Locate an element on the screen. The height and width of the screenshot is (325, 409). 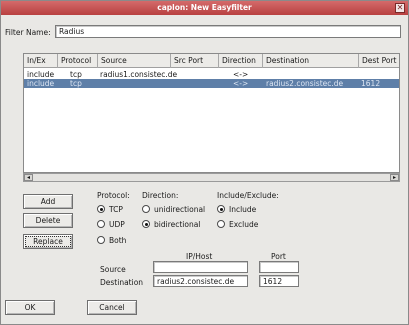
direction-unidirectional-label: unidirectional is located at coordinates (179, 209).